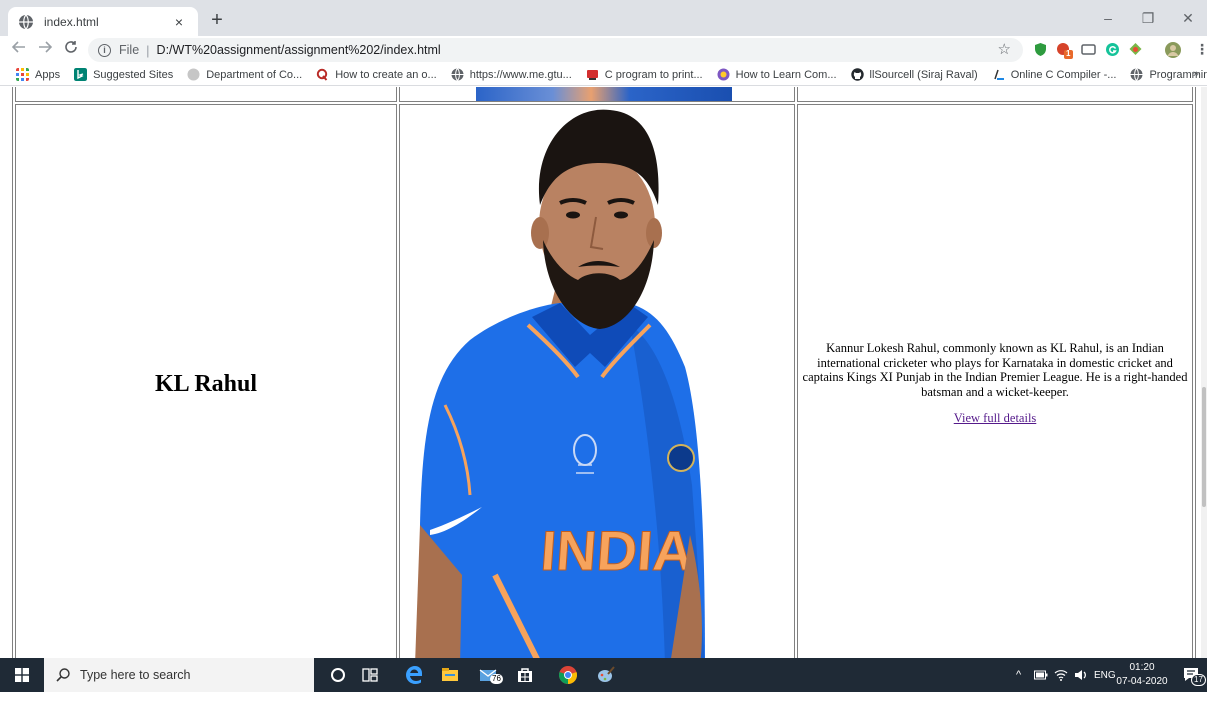 This screenshot has height=704, width=1207. I want to click on colorful-extension-icon, so click(1135, 49).